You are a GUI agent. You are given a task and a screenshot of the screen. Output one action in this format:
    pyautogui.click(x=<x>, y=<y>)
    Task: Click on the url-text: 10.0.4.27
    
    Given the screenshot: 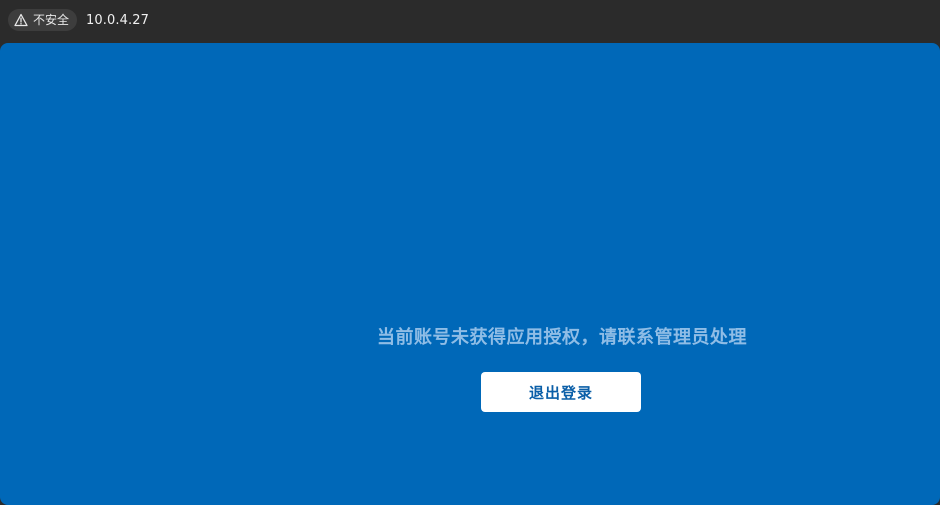 What is the action you would take?
    pyautogui.click(x=117, y=20)
    